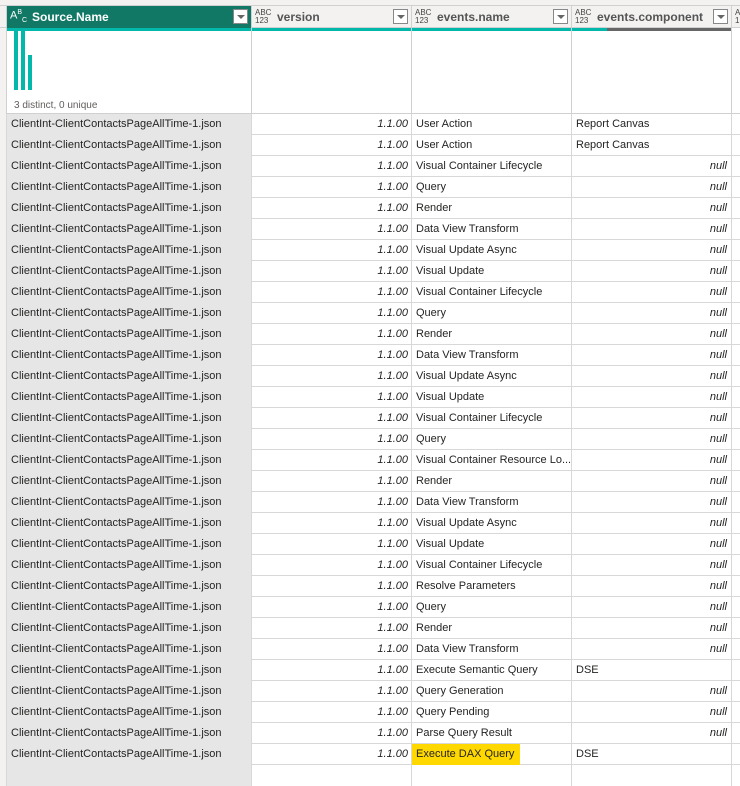 This screenshot has height=786, width=740. I want to click on cell-events-name: Visual Update Async, so click(492, 523).